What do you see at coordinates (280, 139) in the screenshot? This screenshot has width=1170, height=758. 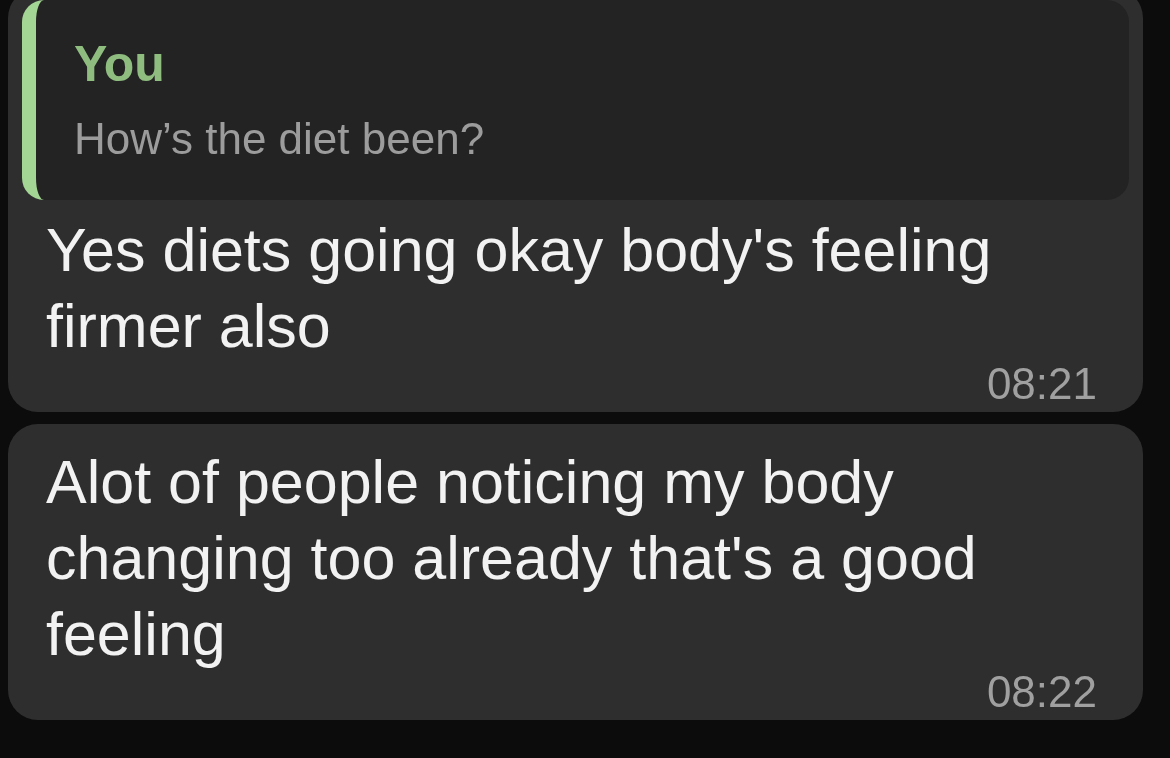 I see `quote-text: How’s the diet been?` at bounding box center [280, 139].